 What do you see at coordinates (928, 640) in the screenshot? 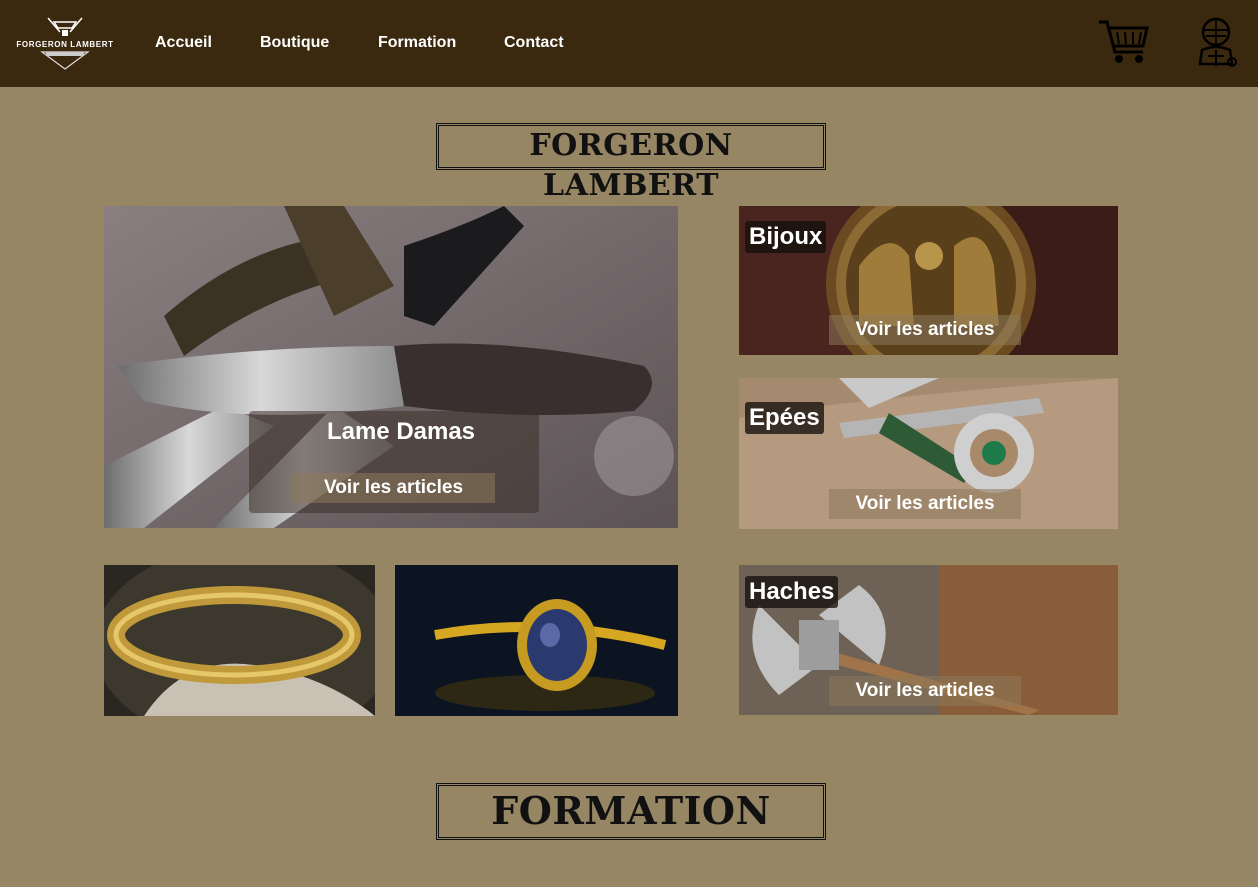
I see `category-card-haches: Haches Voir les articles` at bounding box center [928, 640].